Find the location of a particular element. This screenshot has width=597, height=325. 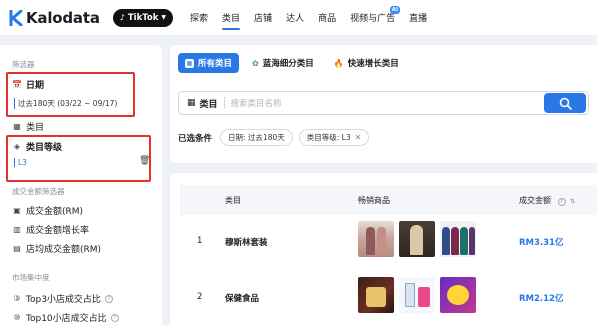

gmv-growth-filter: ▥ 成交金额增长率 is located at coordinates (50, 229).